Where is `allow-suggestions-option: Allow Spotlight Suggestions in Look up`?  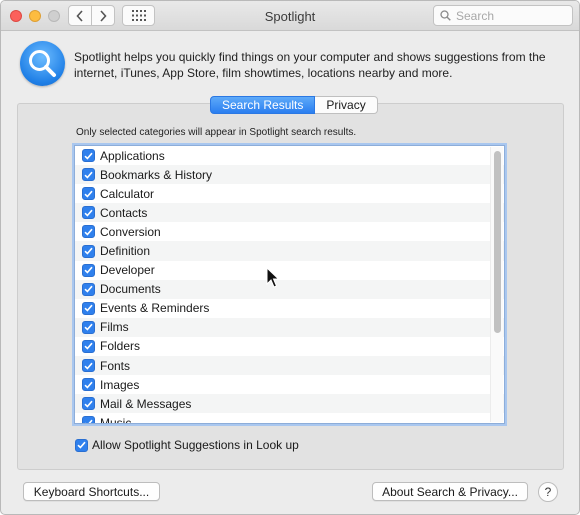
allow-suggestions-option: Allow Spotlight Suggestions in Look up is located at coordinates (187, 445).